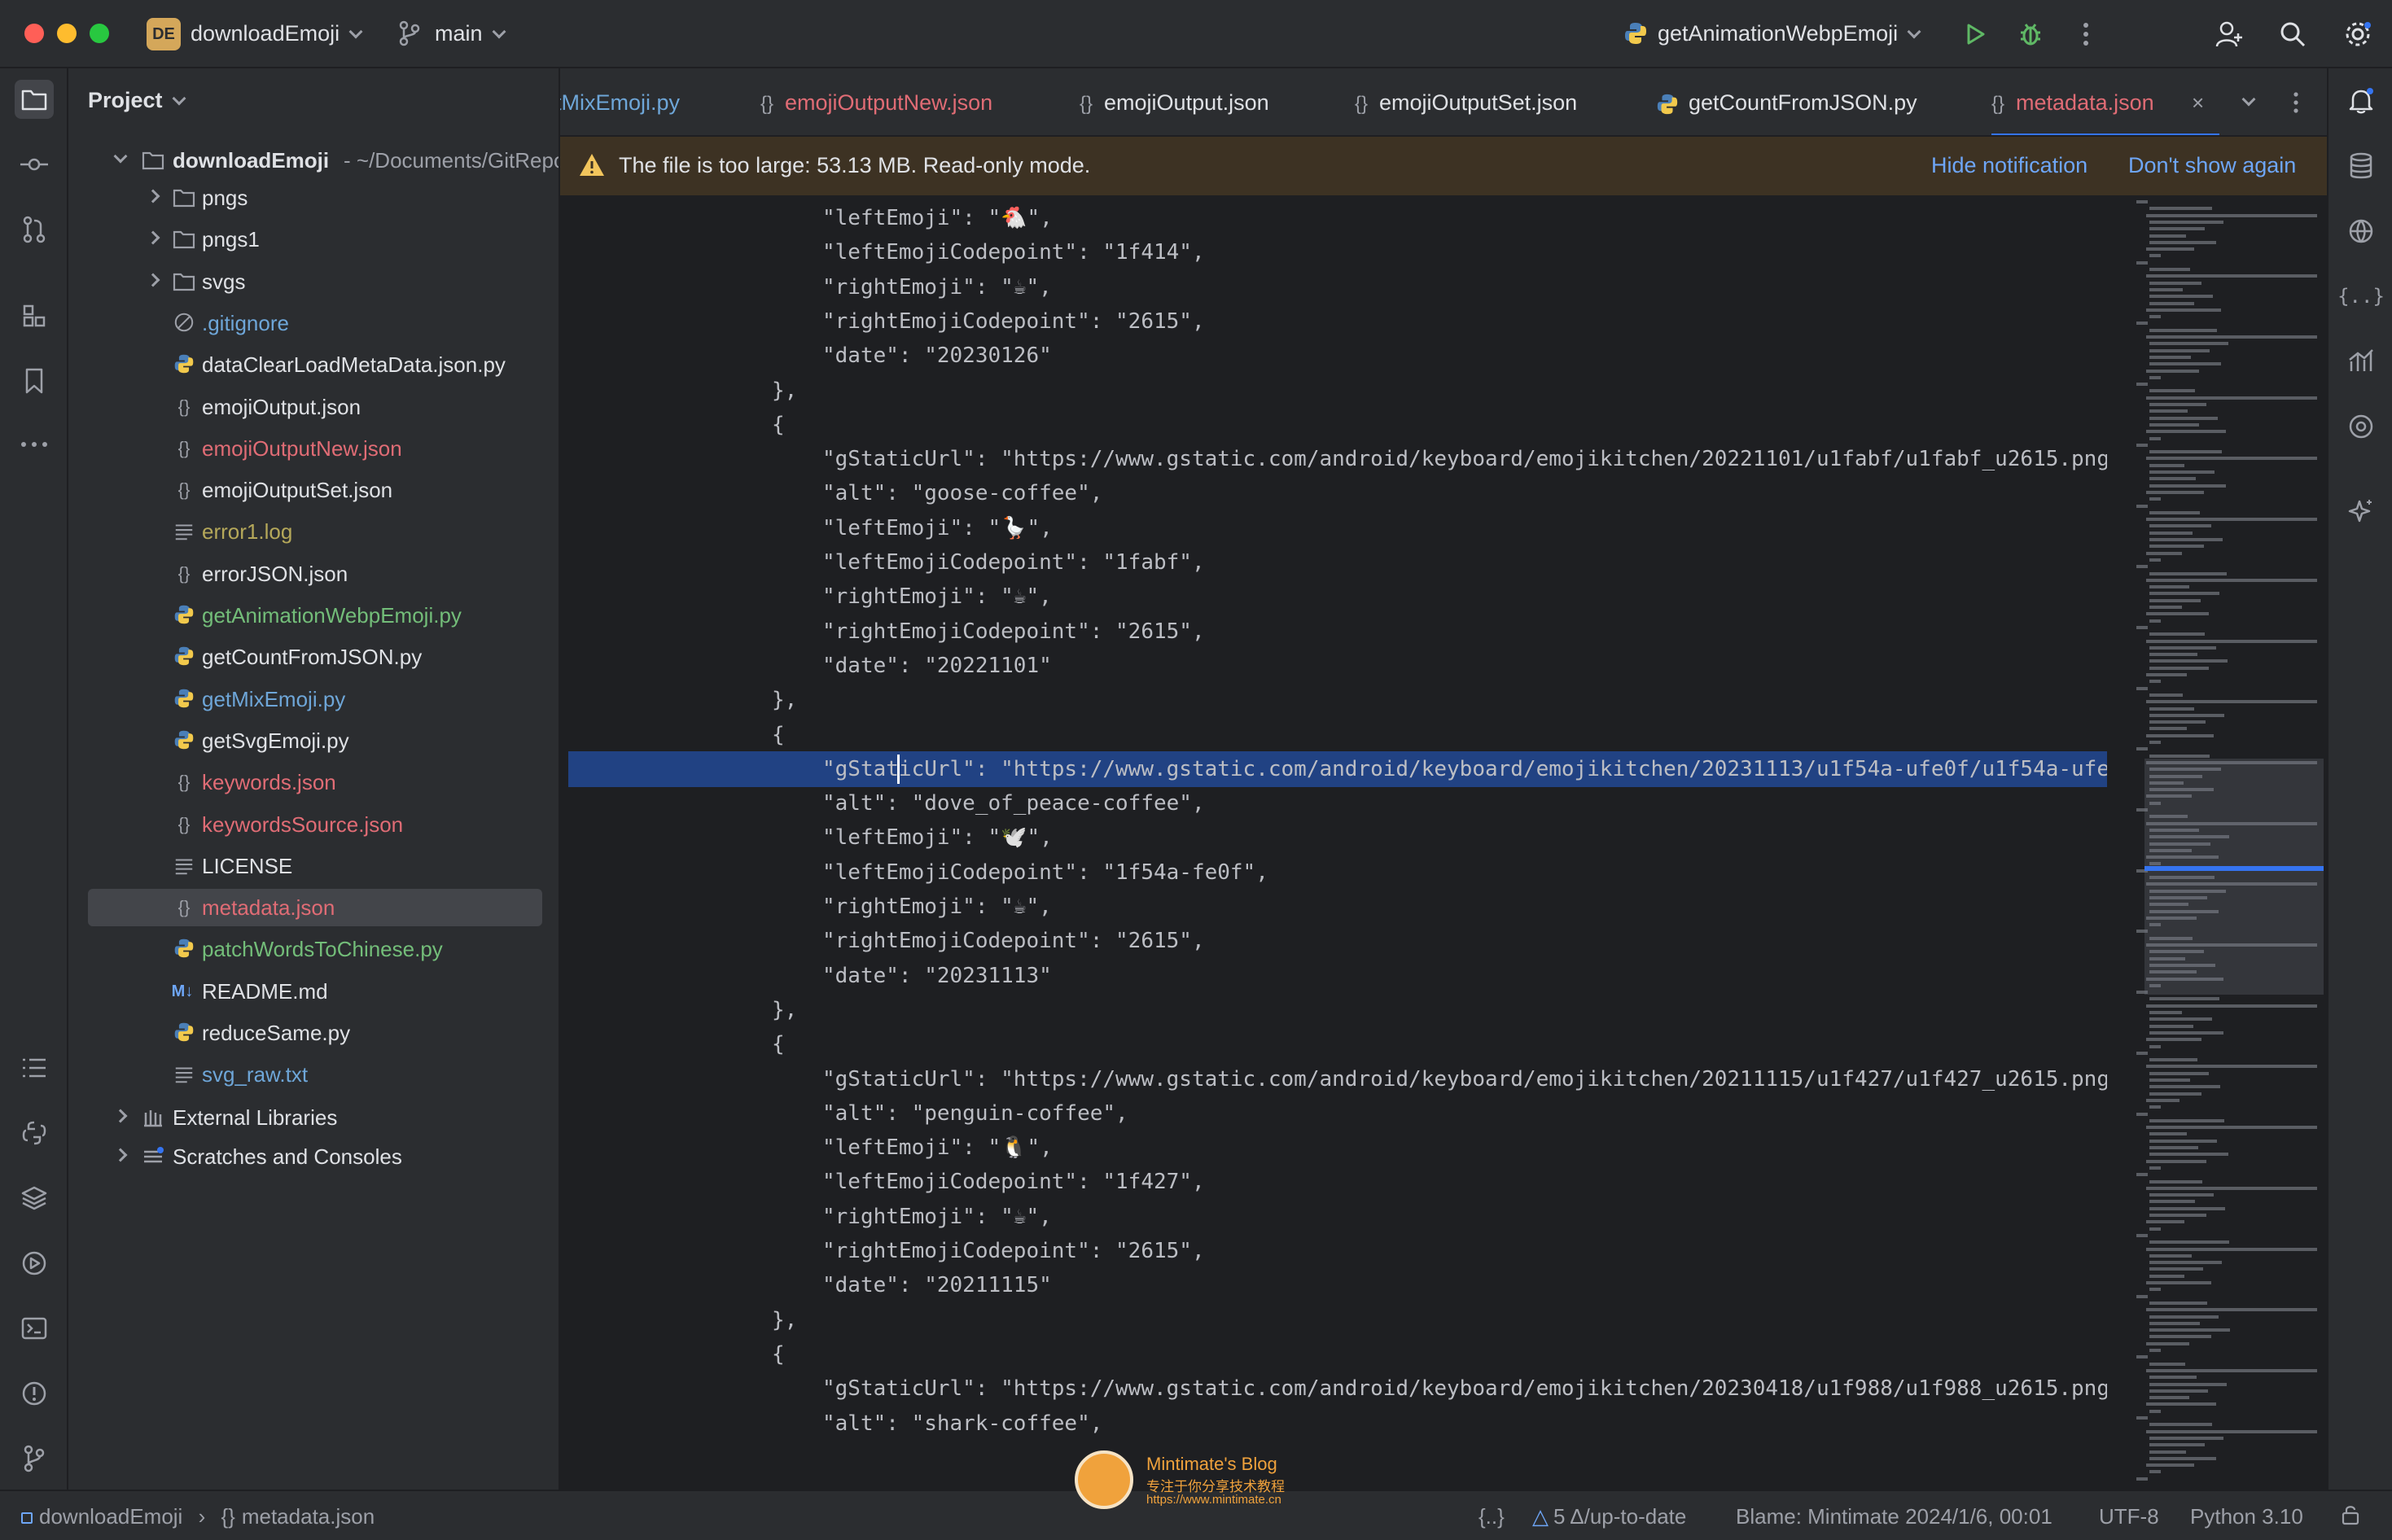 The width and height of the screenshot is (2392, 1540). Describe the element at coordinates (2293, 34) in the screenshot. I see `search-everywhere-button` at that location.